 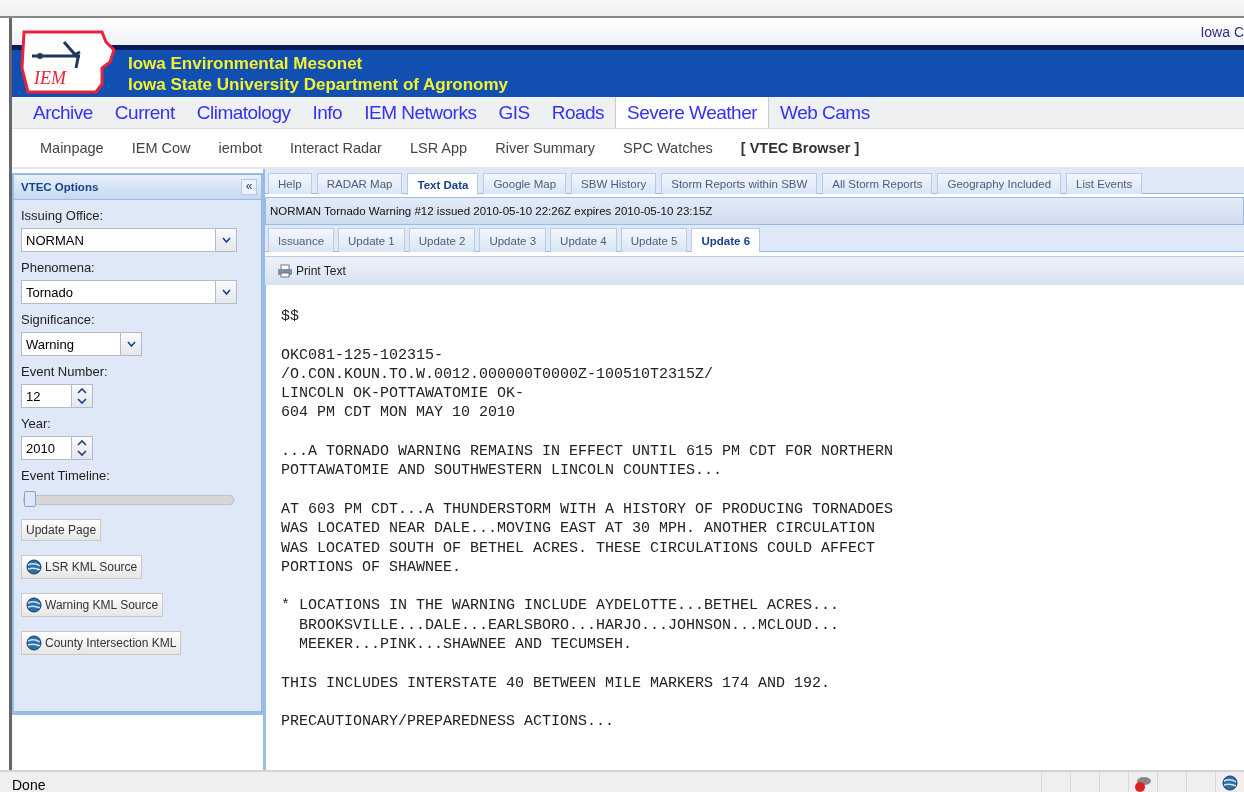 I want to click on status-text: Done, so click(x=29, y=784).